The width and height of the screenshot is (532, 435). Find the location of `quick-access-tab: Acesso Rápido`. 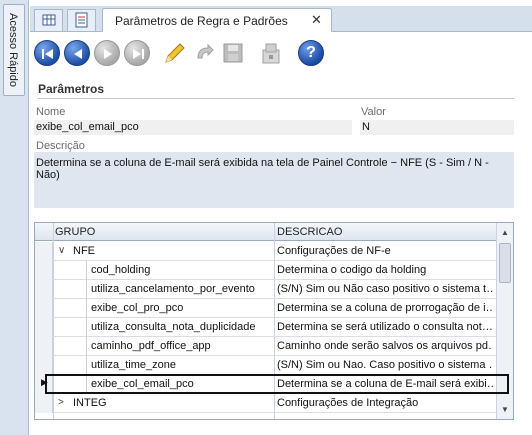

quick-access-tab: Acesso Rápido is located at coordinates (14, 50).